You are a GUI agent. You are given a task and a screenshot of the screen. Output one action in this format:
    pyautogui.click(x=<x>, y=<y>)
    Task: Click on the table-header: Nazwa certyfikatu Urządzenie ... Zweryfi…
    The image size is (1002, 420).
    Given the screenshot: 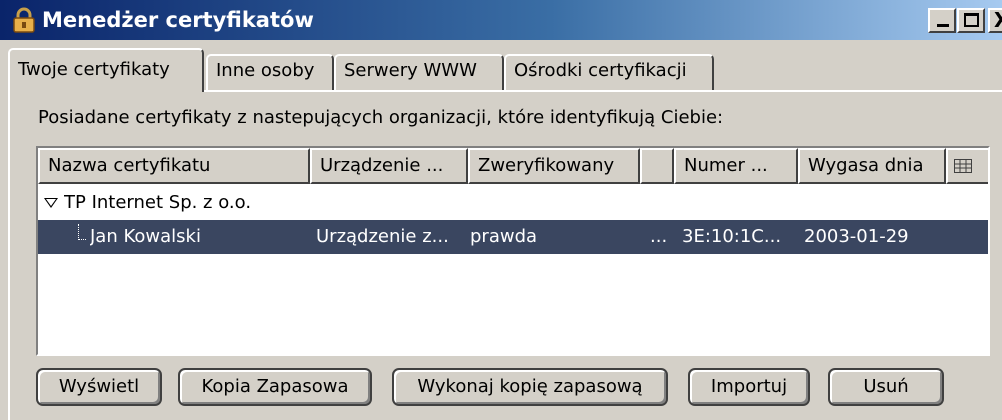 What is the action you would take?
    pyautogui.click(x=513, y=166)
    